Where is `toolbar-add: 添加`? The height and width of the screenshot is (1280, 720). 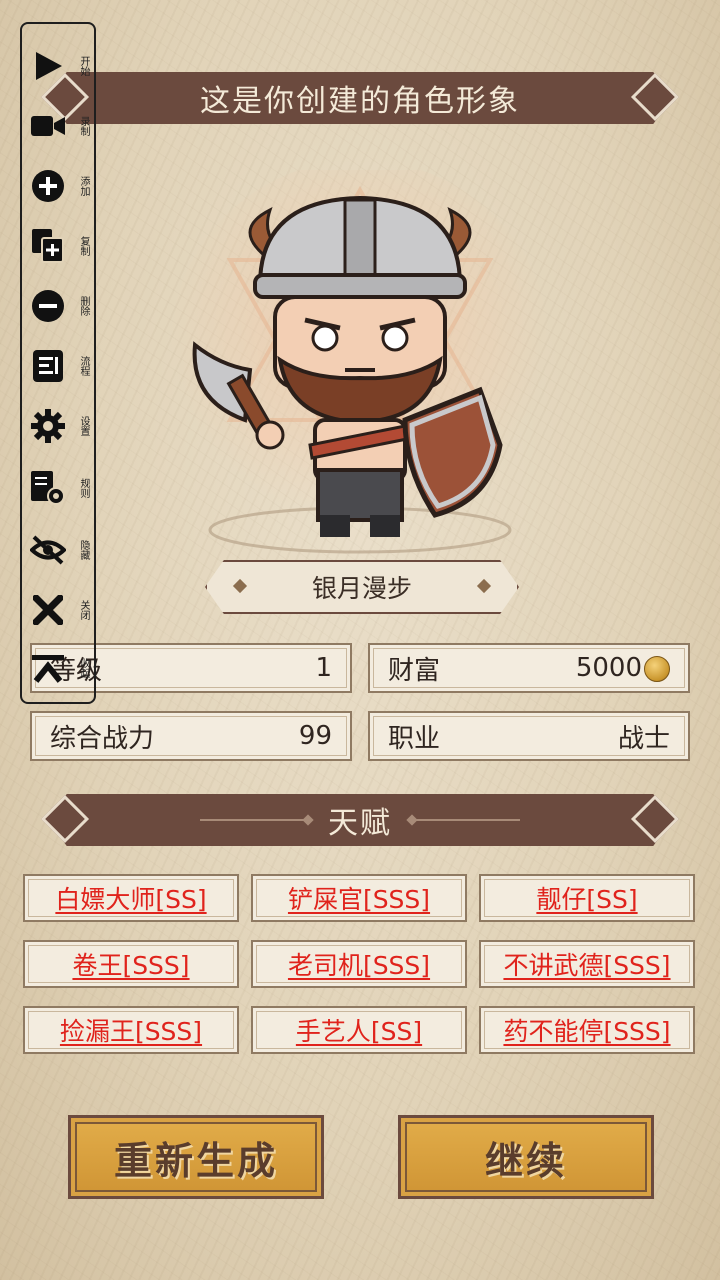 toolbar-add: 添加 is located at coordinates (62, 186).